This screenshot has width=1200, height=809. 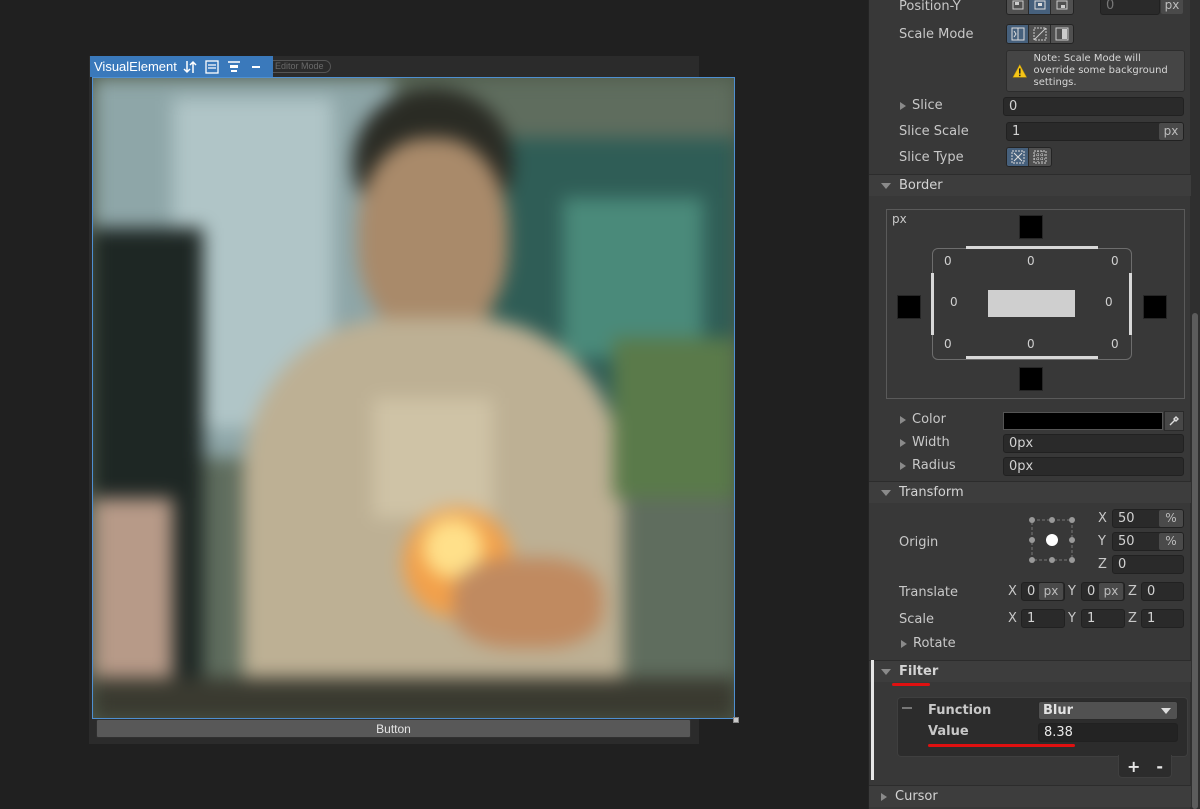 I want to click on border-section-header: Border, so click(x=1030, y=185).